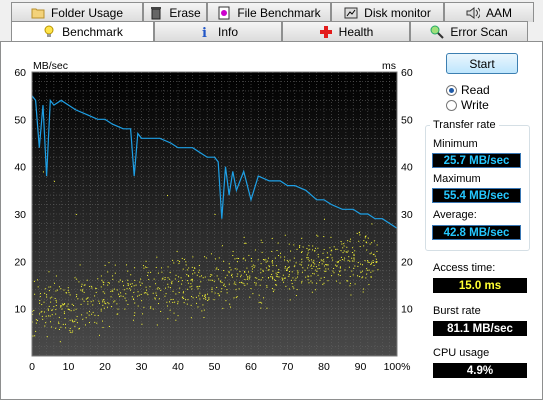 Image resolution: width=543 pixels, height=400 pixels. I want to click on tab-disk-monitor: Disk monitor, so click(387, 12).